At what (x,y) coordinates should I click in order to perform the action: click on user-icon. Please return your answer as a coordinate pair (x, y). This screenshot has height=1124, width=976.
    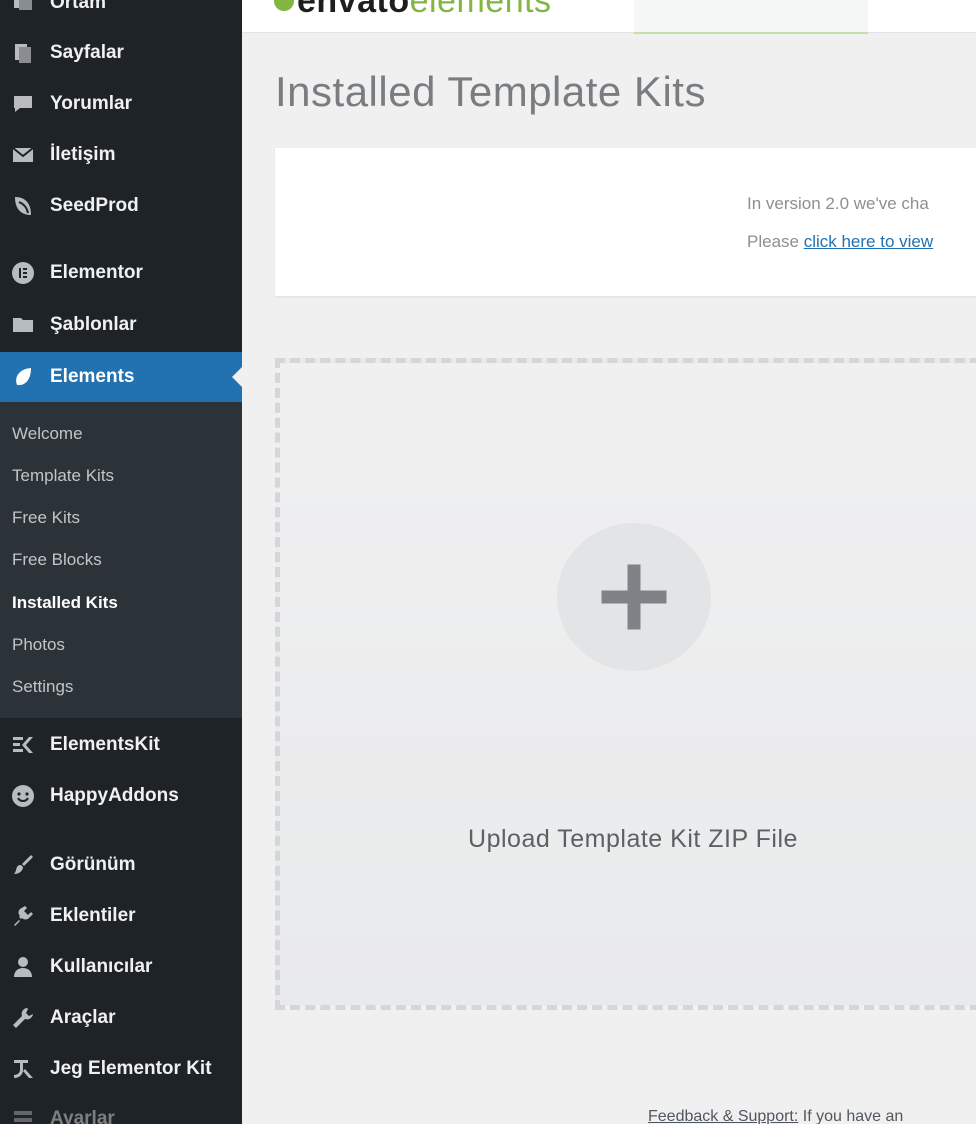
    Looking at the image, I should click on (23, 967).